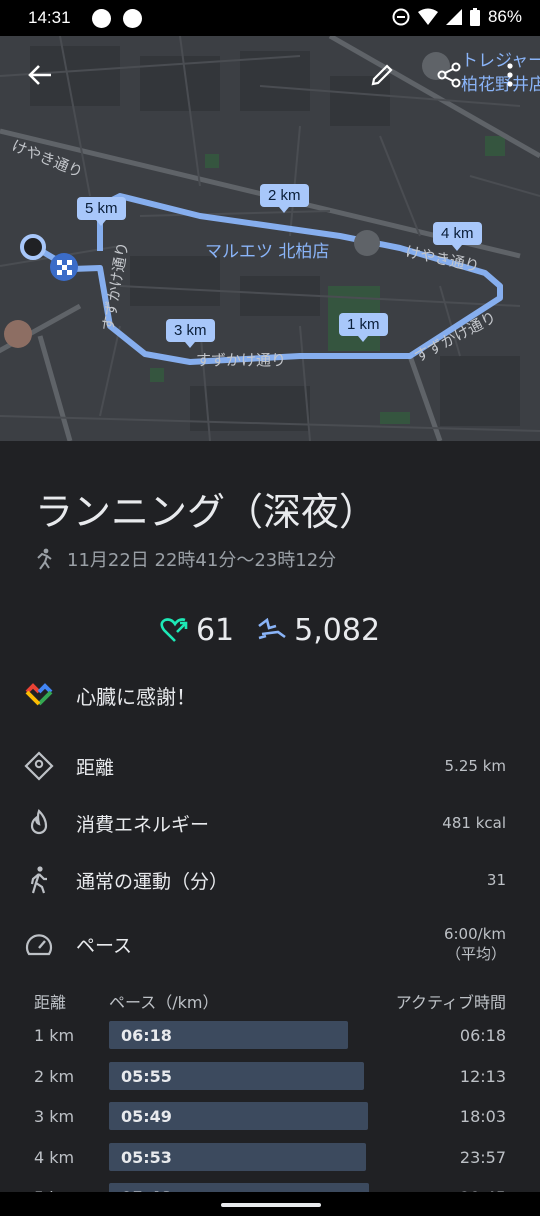 Image resolution: width=540 pixels, height=1216 pixels. What do you see at coordinates (265, 944) in the screenshot?
I see `metric-pace: ペース 6:00/km （平均）` at bounding box center [265, 944].